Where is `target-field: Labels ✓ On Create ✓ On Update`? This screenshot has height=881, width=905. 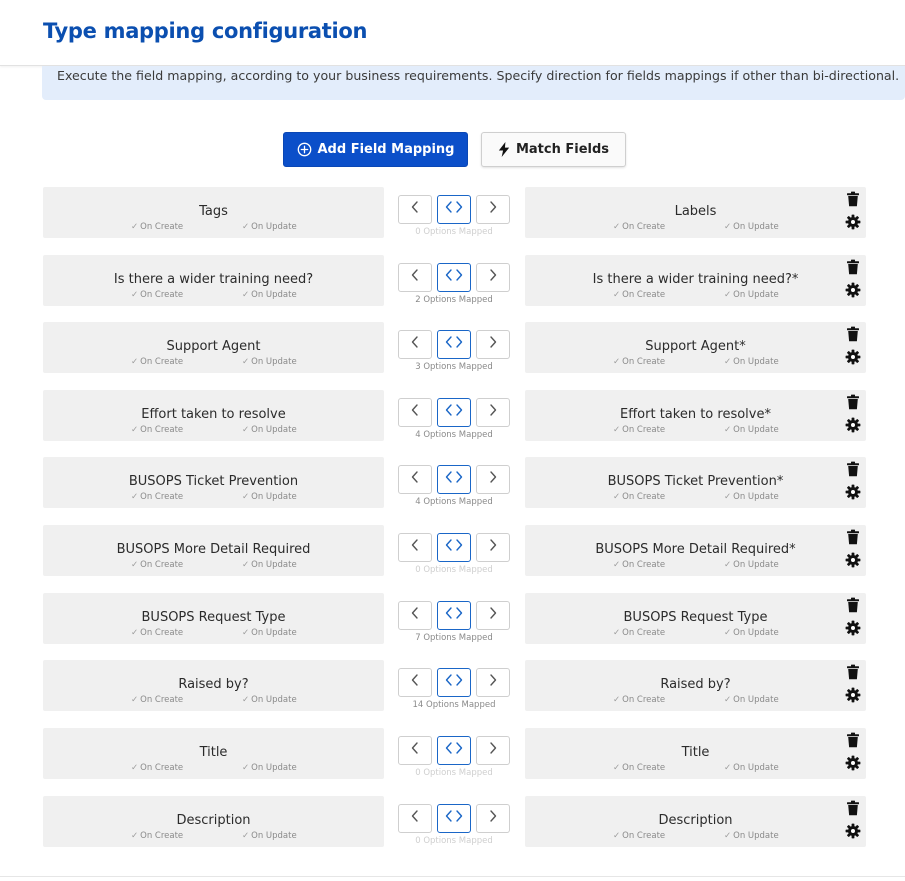
target-field: Labels ✓ On Create ✓ On Update is located at coordinates (695, 212).